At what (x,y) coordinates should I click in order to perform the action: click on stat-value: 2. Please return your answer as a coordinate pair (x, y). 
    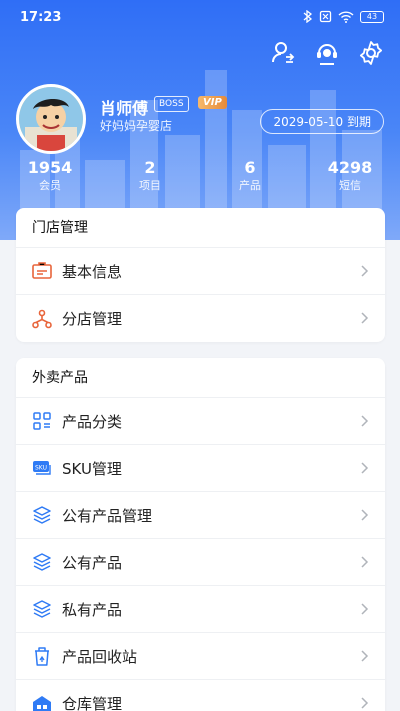
    Looking at the image, I should click on (150, 167).